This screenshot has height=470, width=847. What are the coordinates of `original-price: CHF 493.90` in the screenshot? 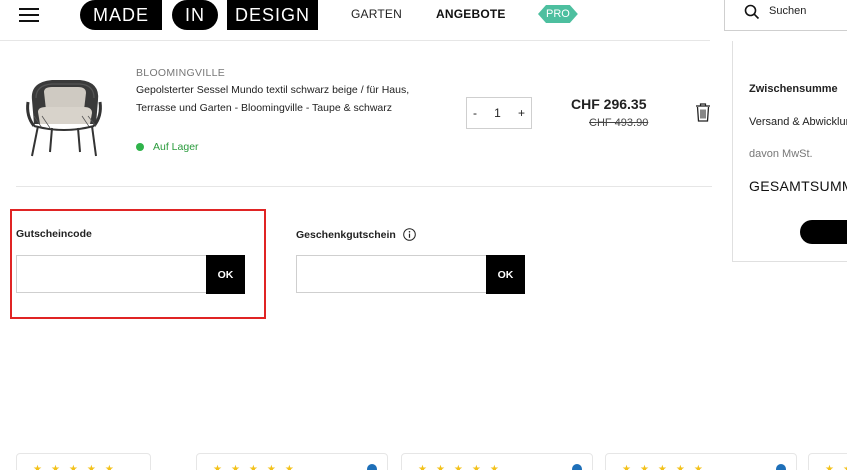 It's located at (619, 123).